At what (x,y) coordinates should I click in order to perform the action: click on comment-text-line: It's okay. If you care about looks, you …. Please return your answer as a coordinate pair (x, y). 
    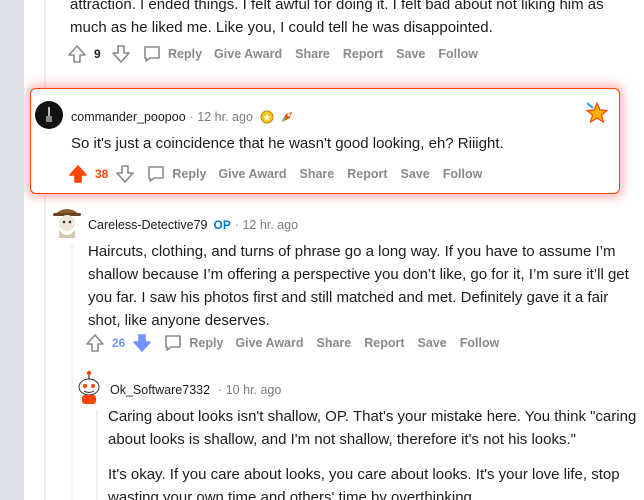
    Looking at the image, I should click on (364, 474).